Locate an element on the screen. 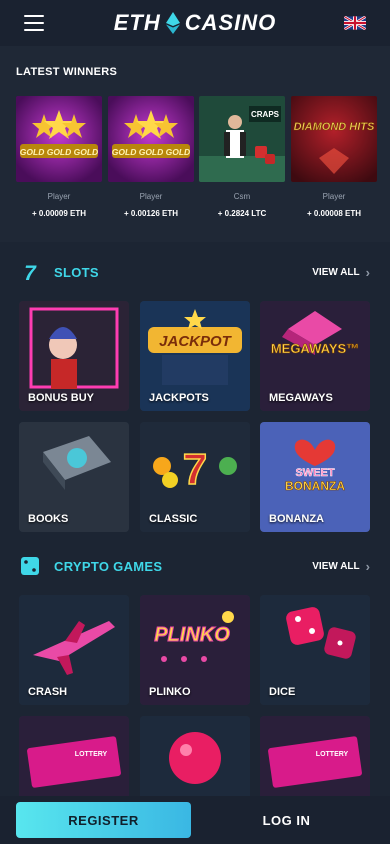 This screenshot has height=844, width=390. winner-game-thumbnail: DIAMOND HITS is located at coordinates (334, 139).